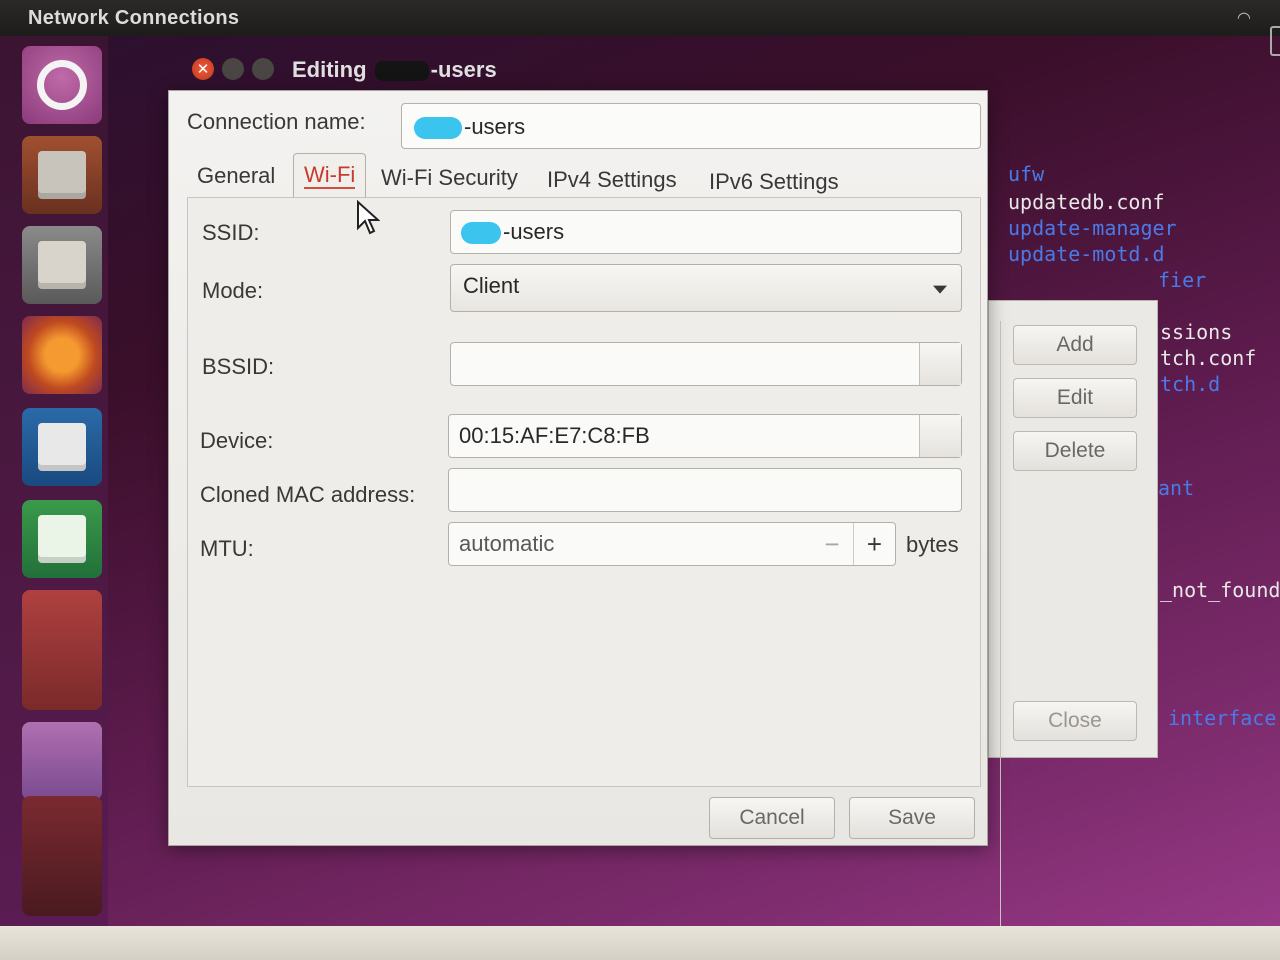 This screenshot has width=1280, height=960. I want to click on sd-card-icon, so click(62, 856).